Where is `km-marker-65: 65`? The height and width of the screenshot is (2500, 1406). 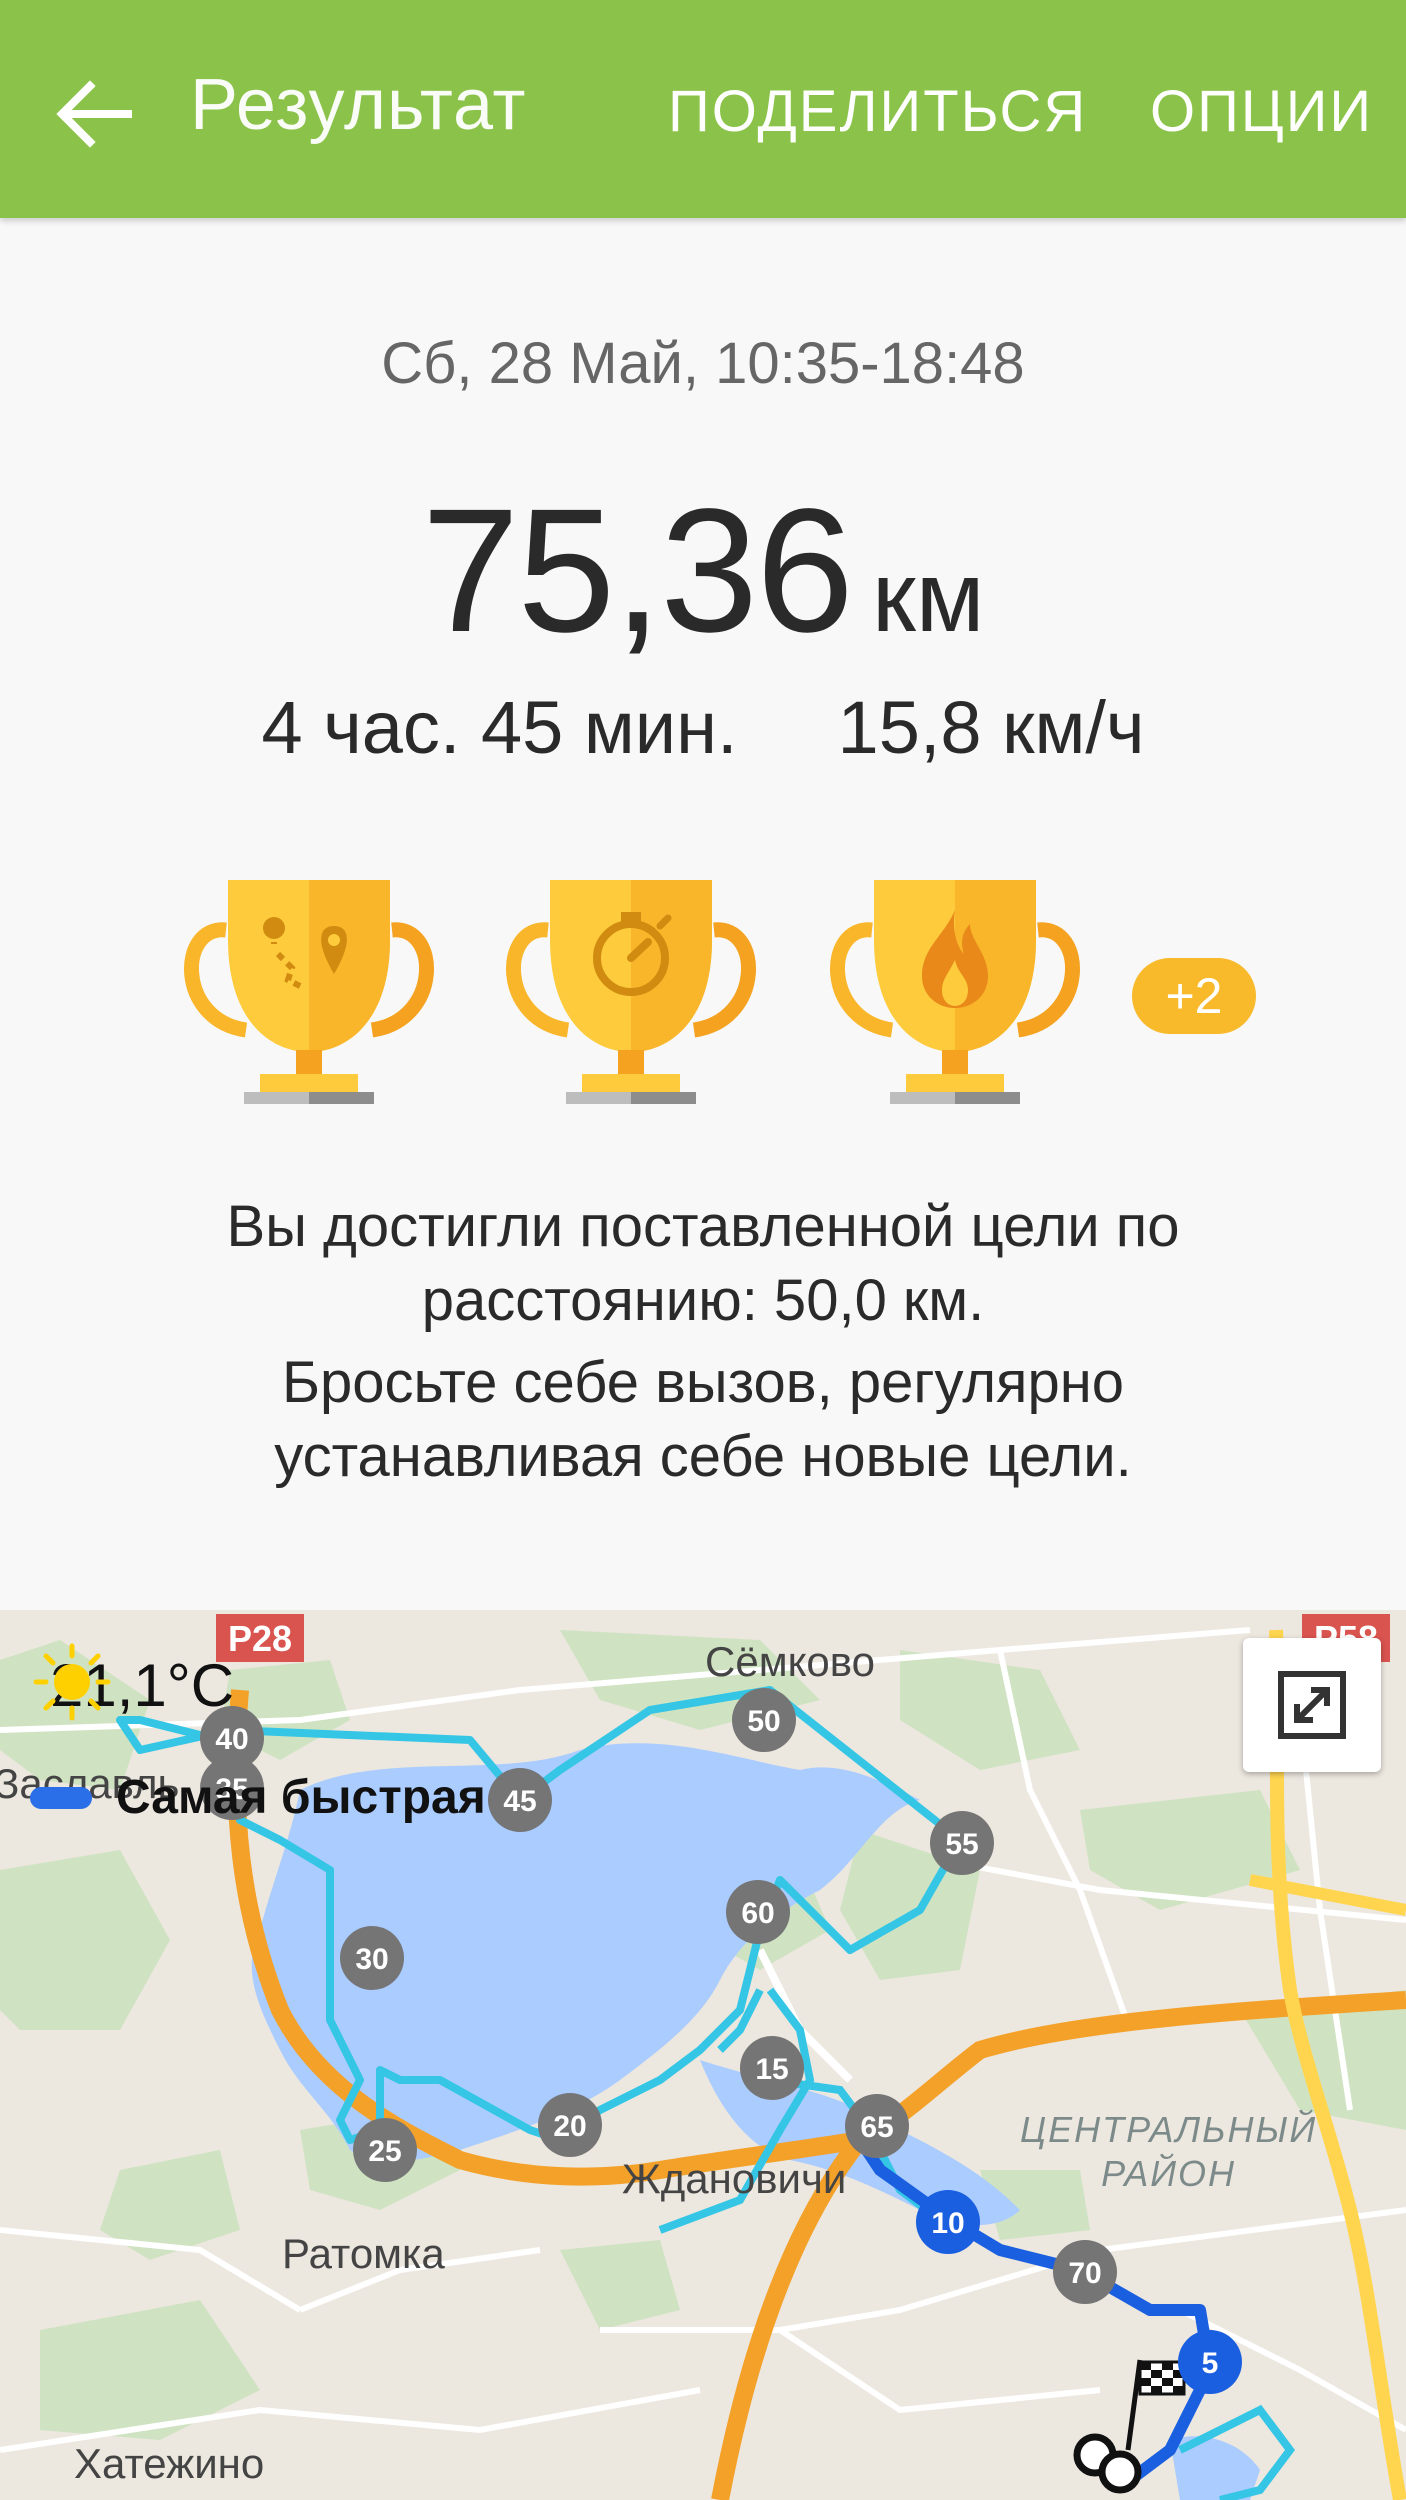 km-marker-65: 65 is located at coordinates (877, 2126).